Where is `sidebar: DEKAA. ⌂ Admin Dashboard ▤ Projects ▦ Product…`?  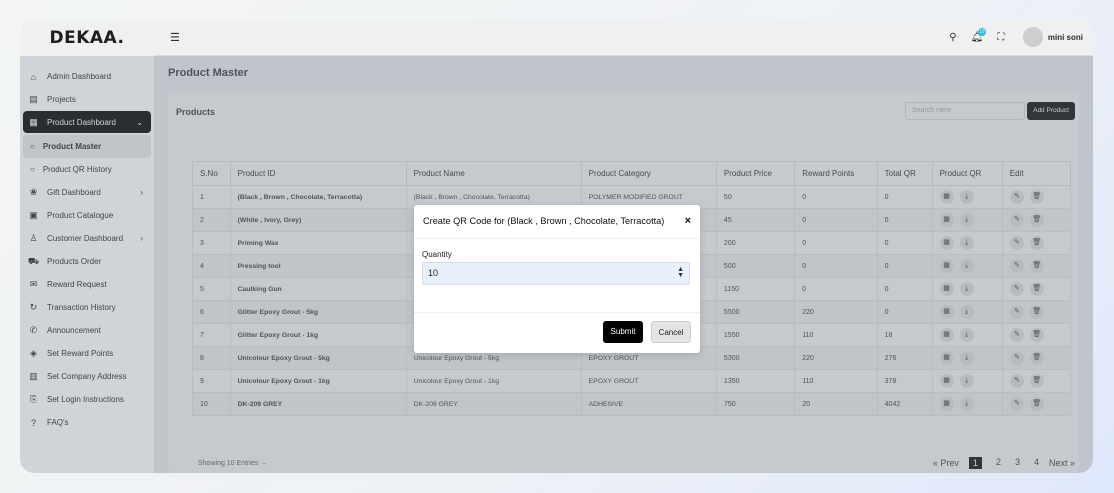 sidebar: DEKAA. ⌂ Admin Dashboard ▤ Projects ▦ Product… is located at coordinates (87, 246).